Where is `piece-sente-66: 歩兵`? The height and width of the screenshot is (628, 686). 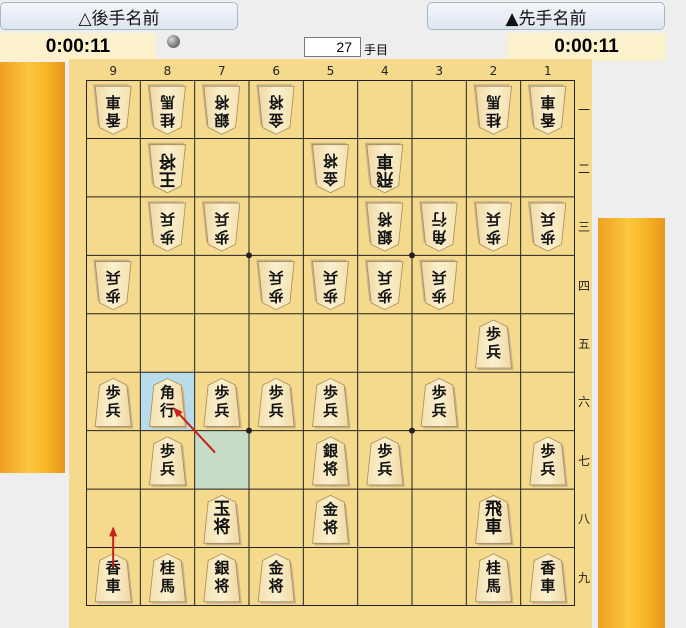
piece-sente-66: 歩兵 is located at coordinates (277, 403).